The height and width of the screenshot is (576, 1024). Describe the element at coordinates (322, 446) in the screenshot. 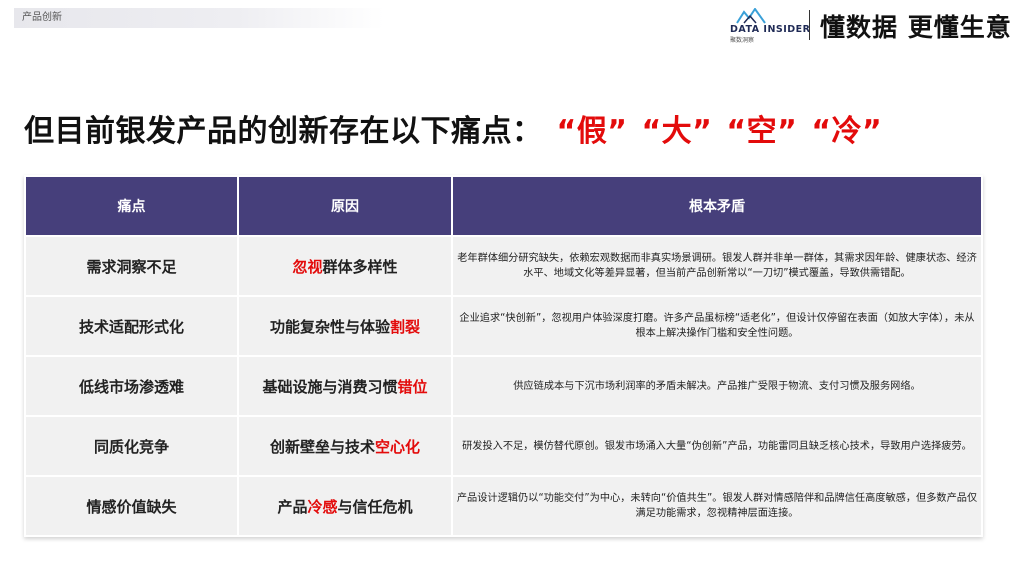

I see `cause-text: 创新壁垒与技术` at that location.